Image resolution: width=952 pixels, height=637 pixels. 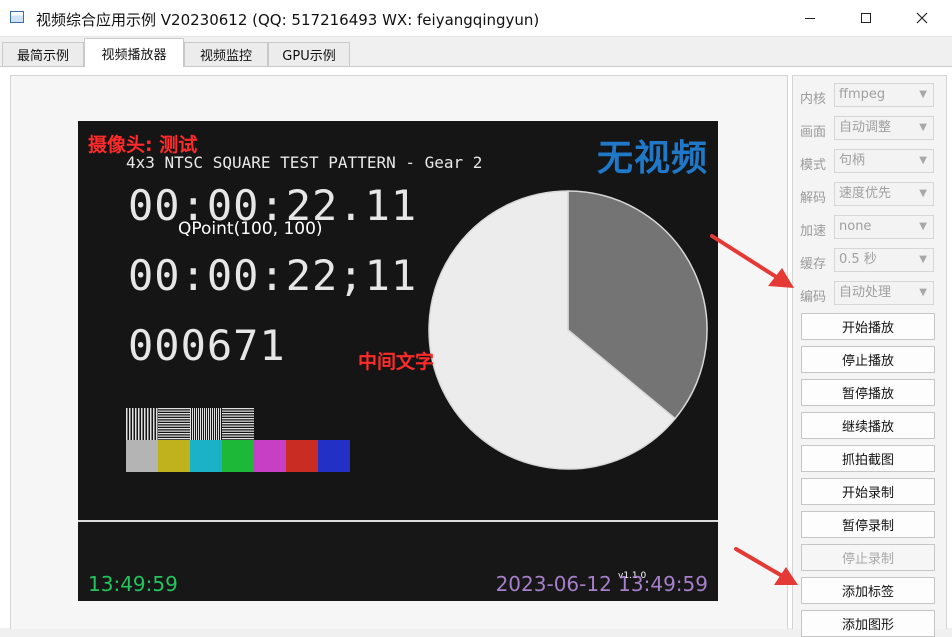 What do you see at coordinates (813, 132) in the screenshot?
I see `field-screen-label: 画面` at bounding box center [813, 132].